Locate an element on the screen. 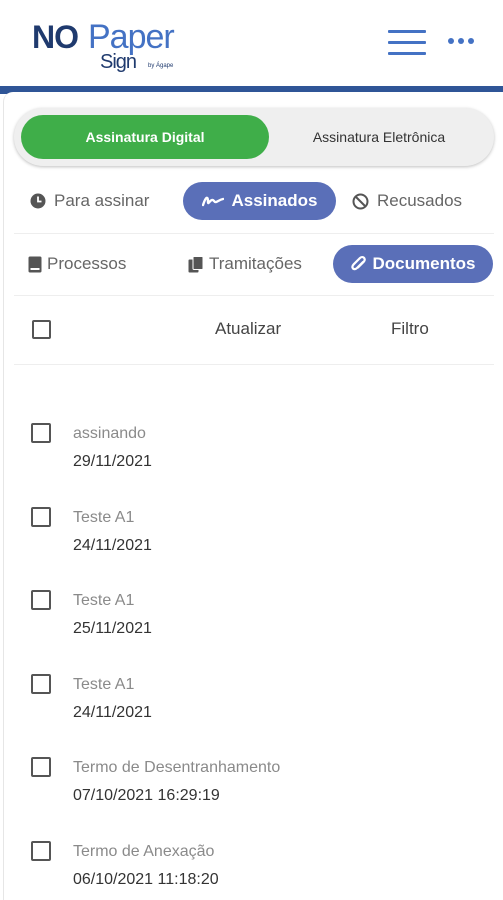  tab-para-assinar: Para assinar is located at coordinates (89, 201).